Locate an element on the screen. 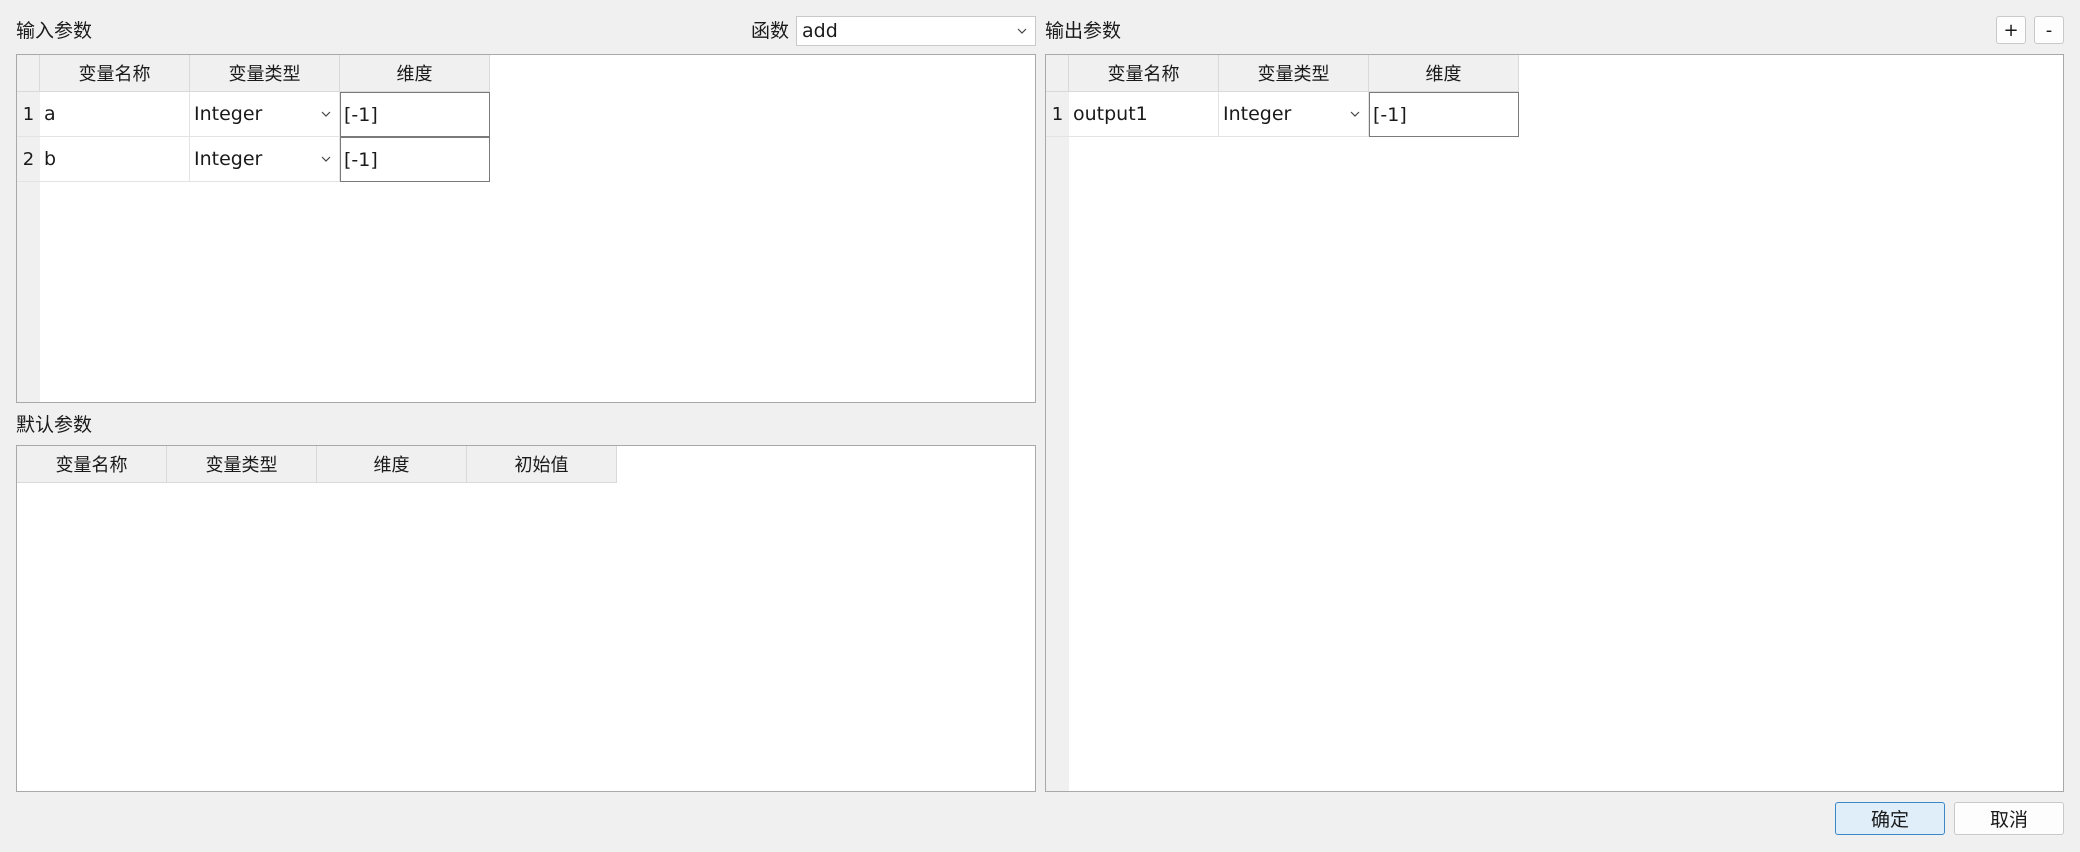 The image size is (2080, 852). column-header-initial-value: 初始值 is located at coordinates (542, 464).